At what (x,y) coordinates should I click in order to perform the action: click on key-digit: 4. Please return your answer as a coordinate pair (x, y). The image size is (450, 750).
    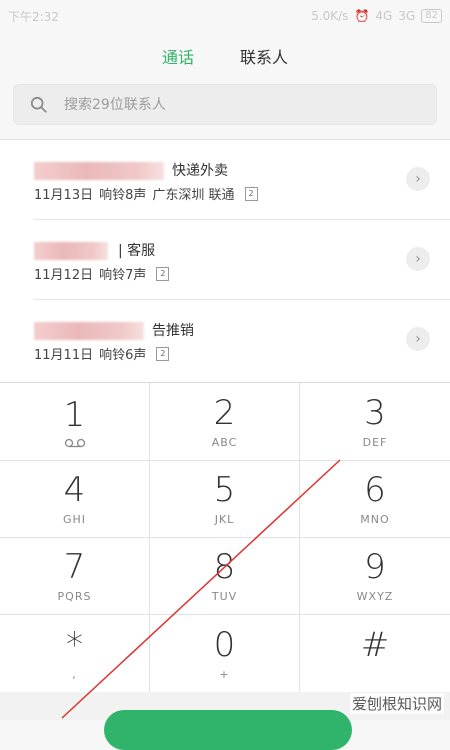
    Looking at the image, I should click on (74, 490).